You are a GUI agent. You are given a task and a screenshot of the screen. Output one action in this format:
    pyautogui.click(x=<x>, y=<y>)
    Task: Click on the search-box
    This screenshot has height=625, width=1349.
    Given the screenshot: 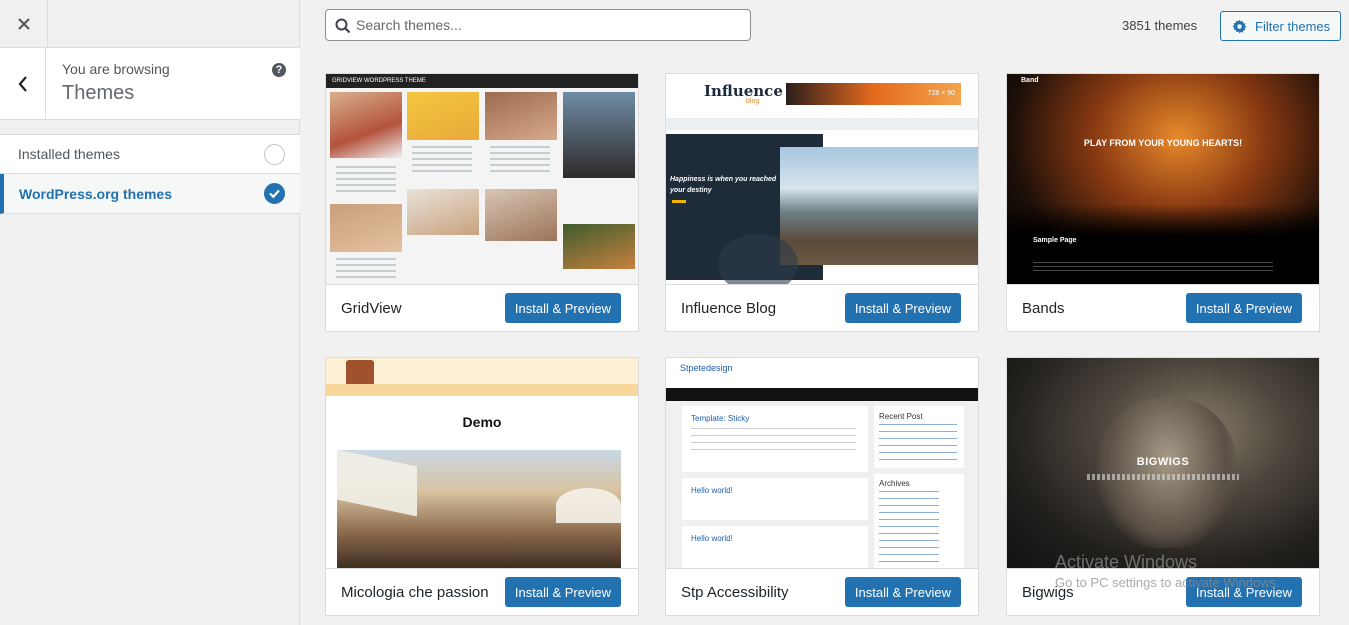 What is the action you would take?
    pyautogui.click(x=538, y=25)
    